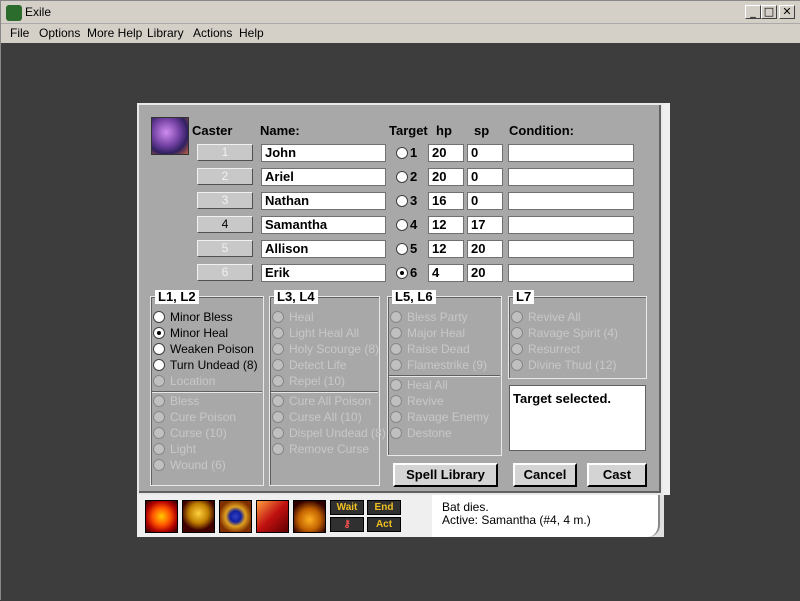 This screenshot has width=800, height=601. What do you see at coordinates (347, 507) in the screenshot?
I see `wait-button: Wait` at bounding box center [347, 507].